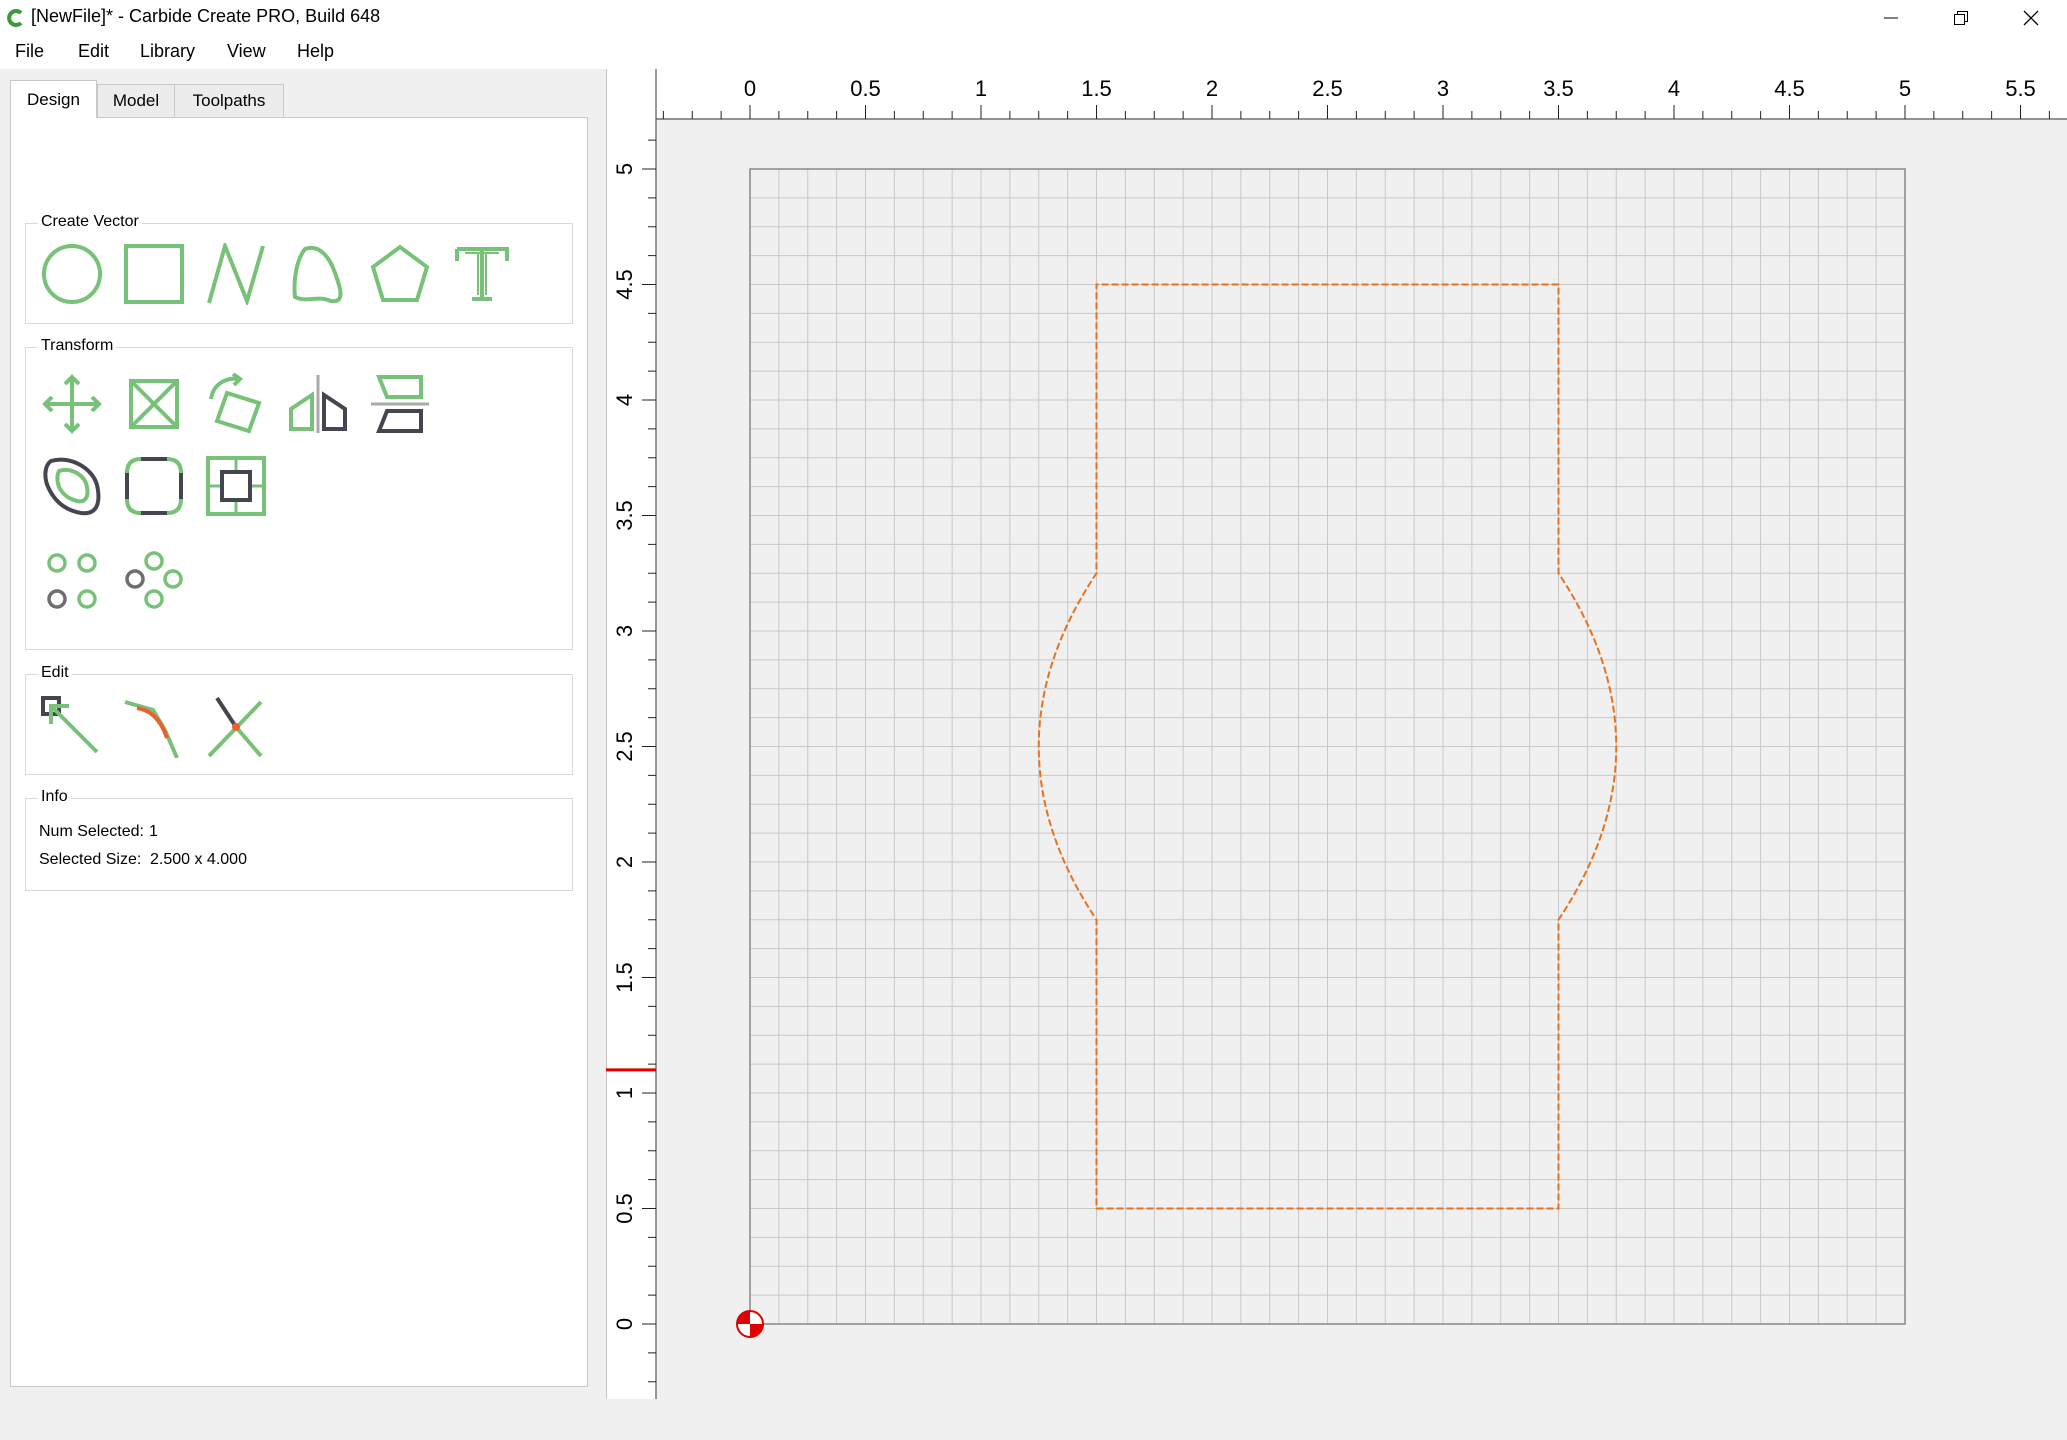 This screenshot has width=2067, height=1440. I want to click on x-ruler-label: 0.5, so click(865, 88).